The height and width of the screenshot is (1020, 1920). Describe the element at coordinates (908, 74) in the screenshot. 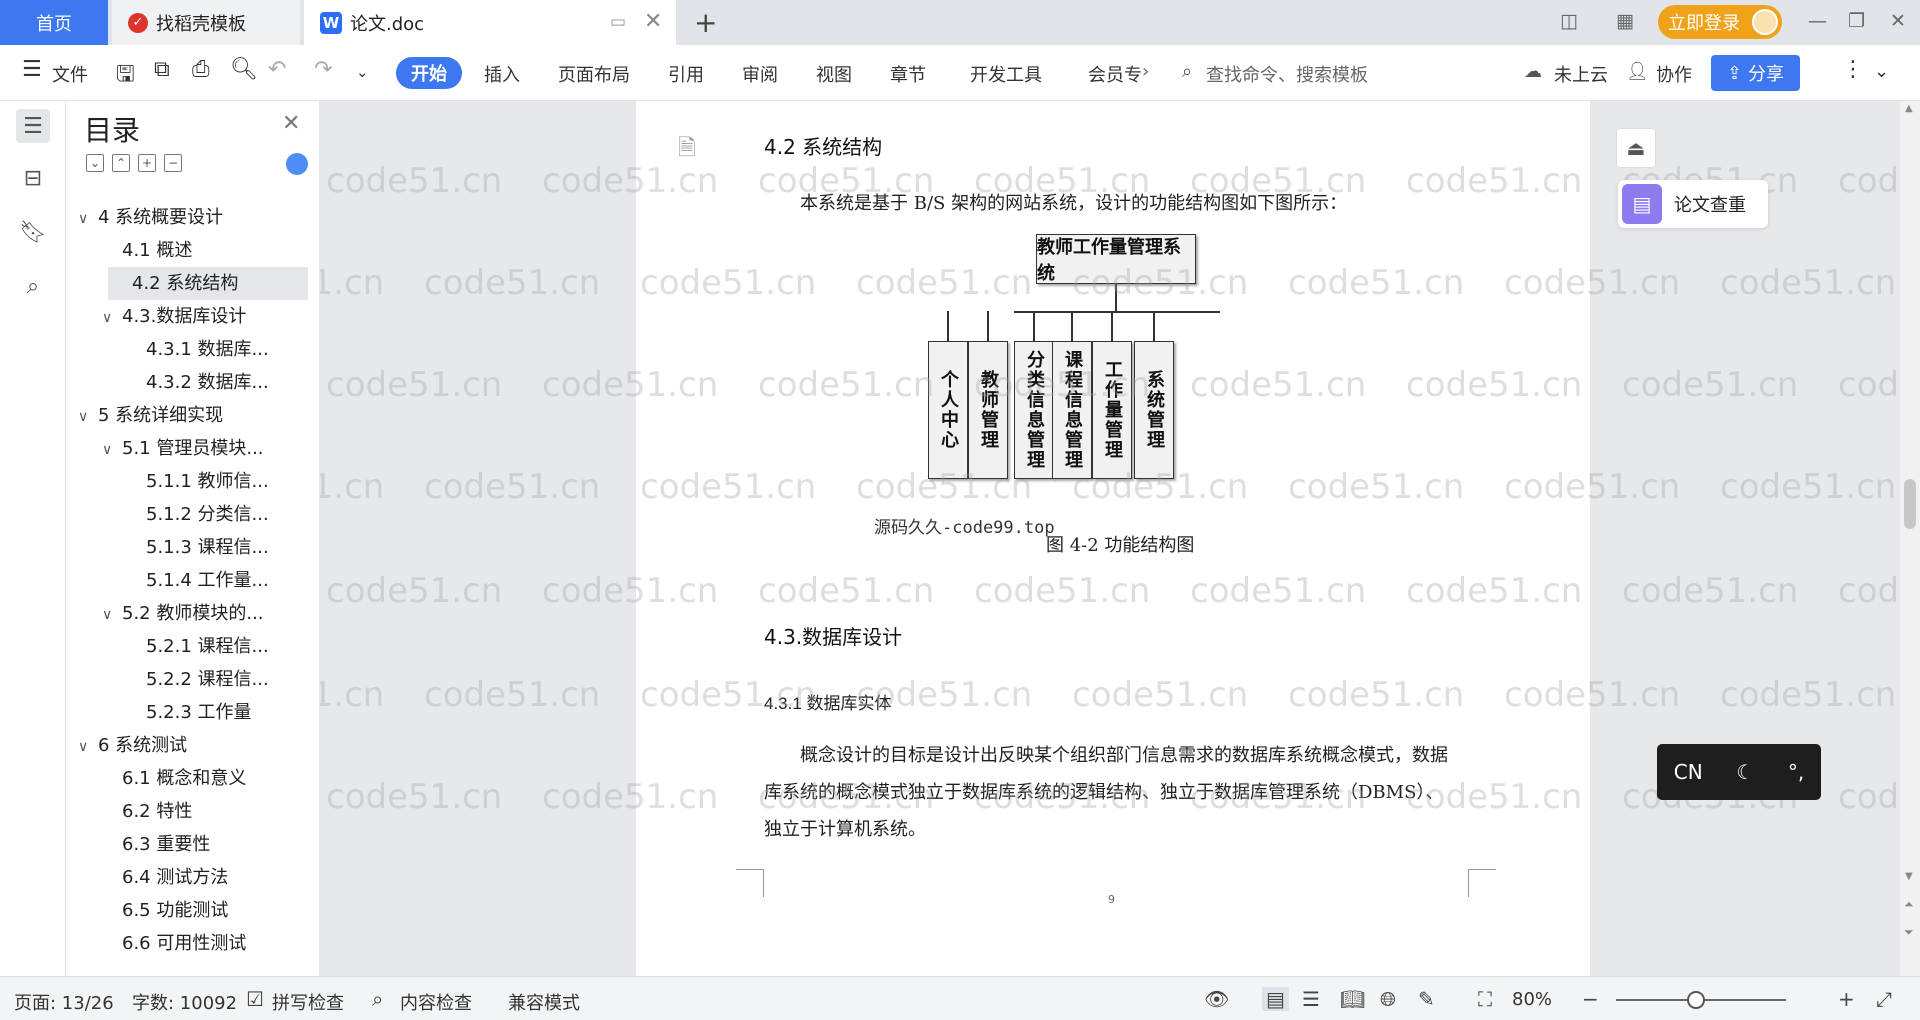

I see `tab-chapter: 章节` at that location.